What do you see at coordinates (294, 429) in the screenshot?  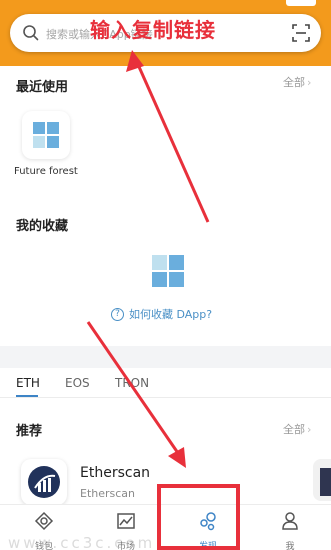 I see `recommended-see-all-label: 全部` at bounding box center [294, 429].